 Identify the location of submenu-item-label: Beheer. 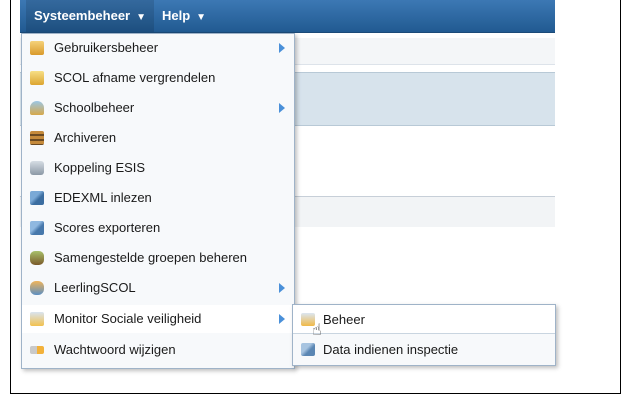
(344, 319).